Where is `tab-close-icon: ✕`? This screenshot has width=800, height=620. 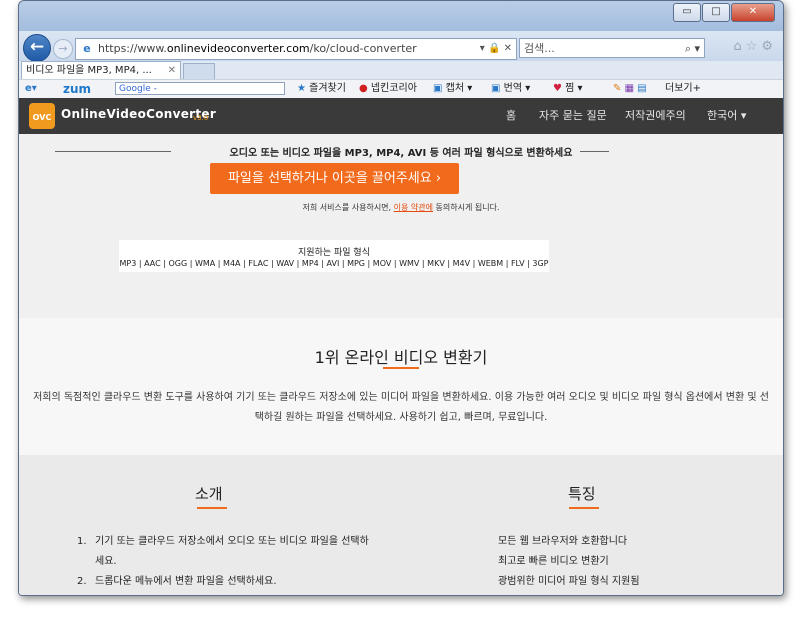
tab-close-icon: ✕ is located at coordinates (172, 70).